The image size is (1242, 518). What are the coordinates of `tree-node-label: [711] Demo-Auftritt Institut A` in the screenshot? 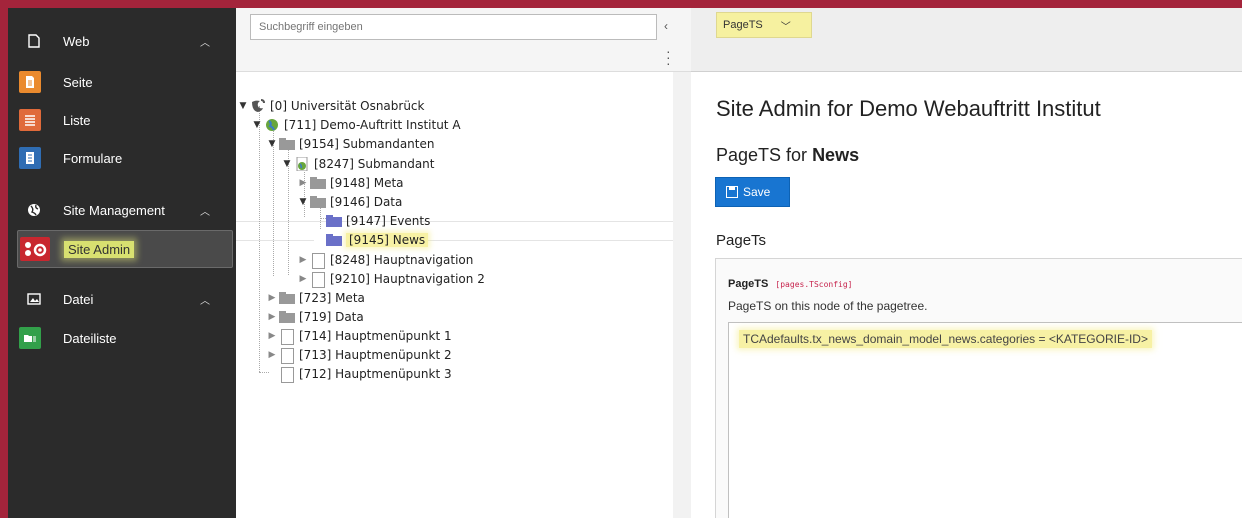 It's located at (372, 124).